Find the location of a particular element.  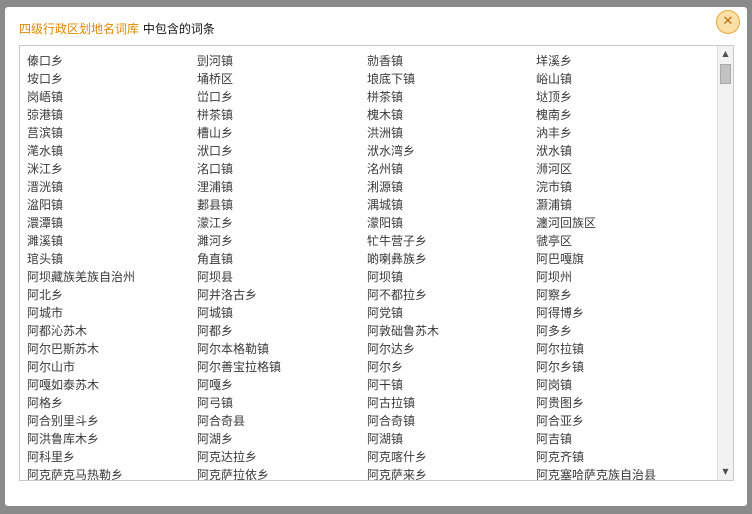

list-item: 灏浦镇 is located at coordinates (621, 205).